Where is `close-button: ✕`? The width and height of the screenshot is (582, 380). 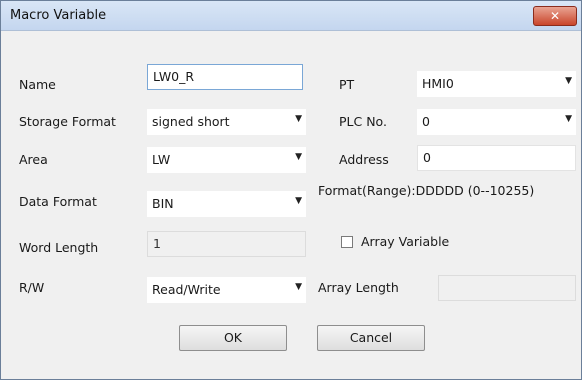 close-button: ✕ is located at coordinates (555, 16).